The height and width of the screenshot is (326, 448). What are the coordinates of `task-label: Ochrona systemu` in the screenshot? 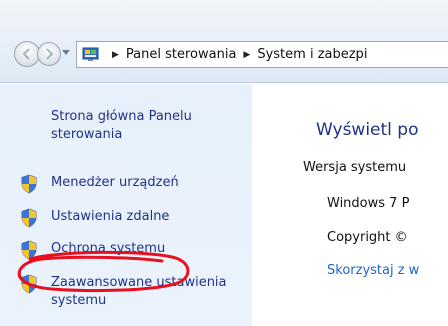 It's located at (108, 248).